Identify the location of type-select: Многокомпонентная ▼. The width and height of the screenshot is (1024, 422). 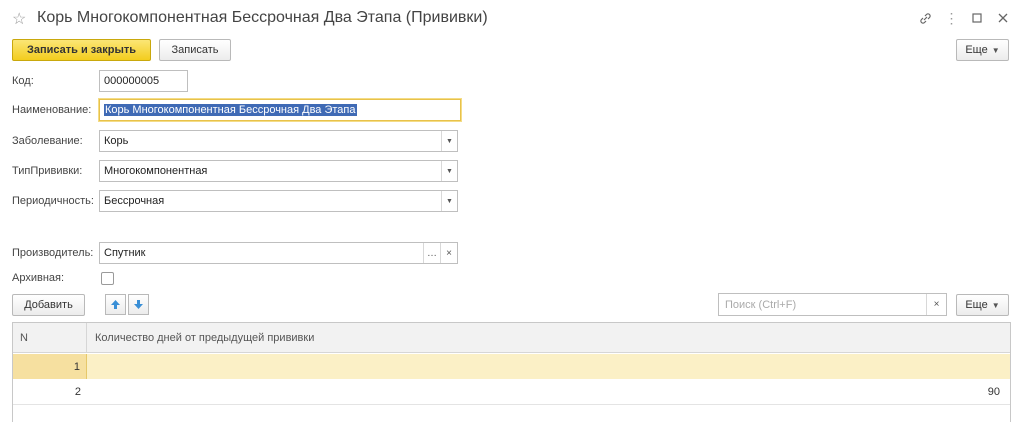
(278, 171).